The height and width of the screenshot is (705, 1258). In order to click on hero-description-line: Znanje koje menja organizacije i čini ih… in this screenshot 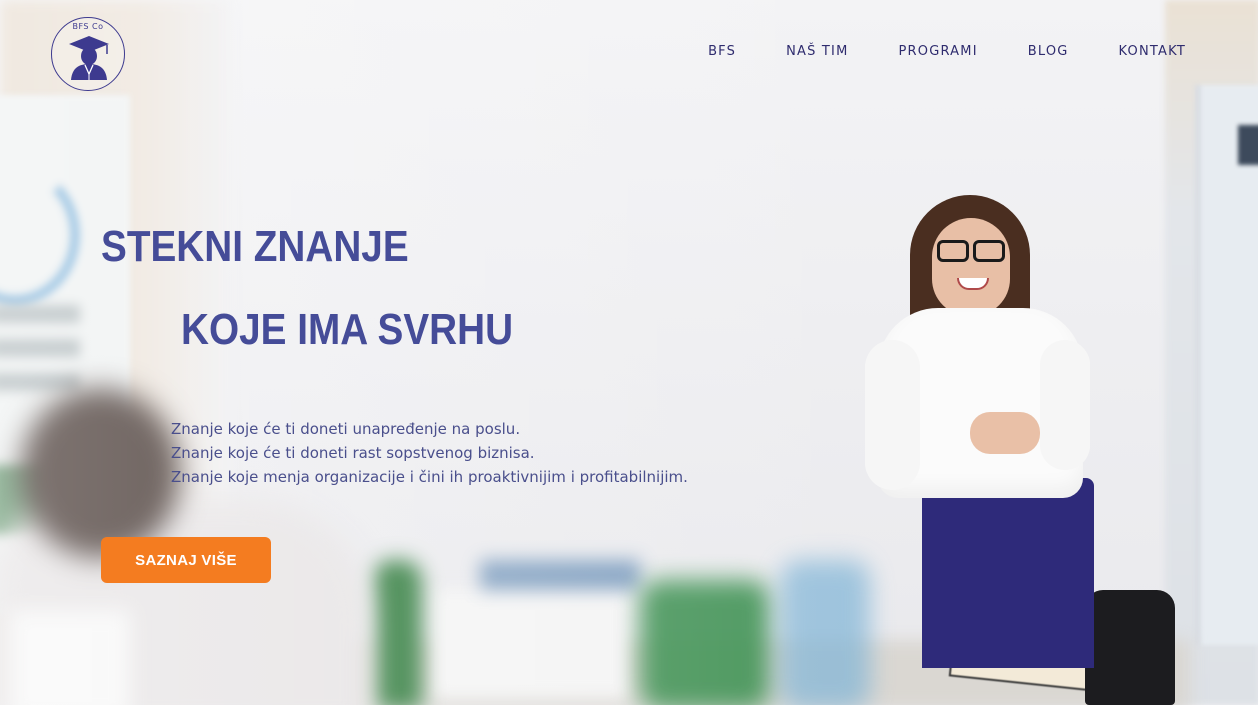, I will do `click(429, 477)`.